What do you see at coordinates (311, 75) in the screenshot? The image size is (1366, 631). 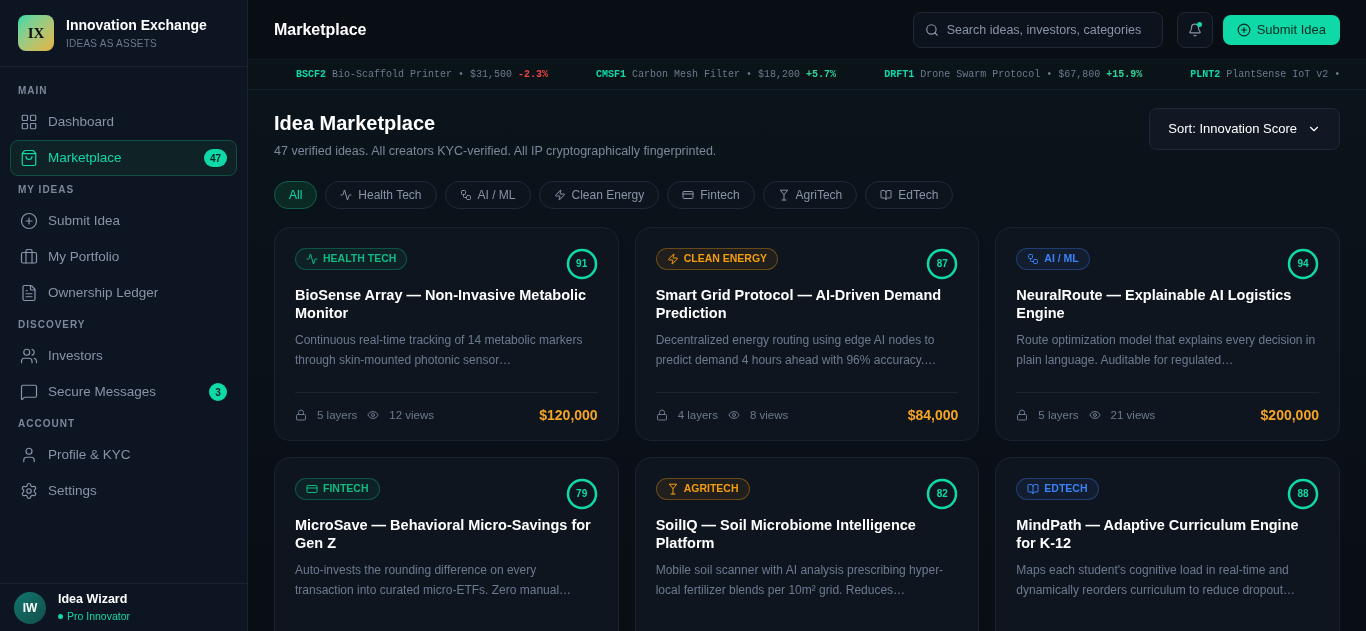 I see `ticker-code: BSCF2` at bounding box center [311, 75].